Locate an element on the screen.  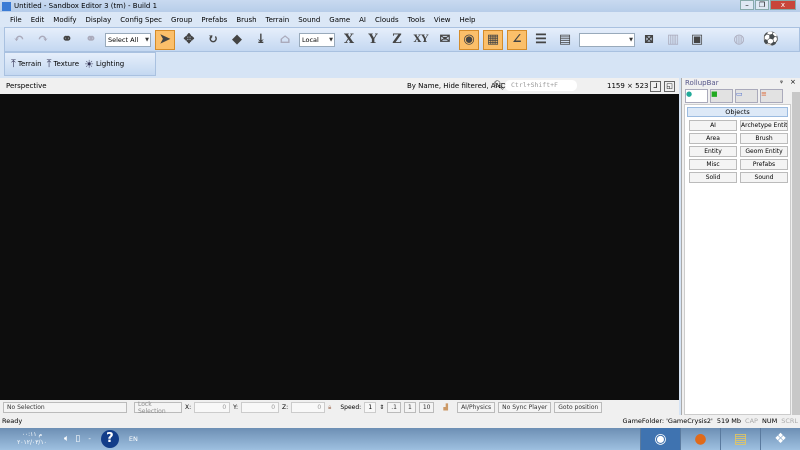
rollup-close-icon: × is located at coordinates (793, 82).